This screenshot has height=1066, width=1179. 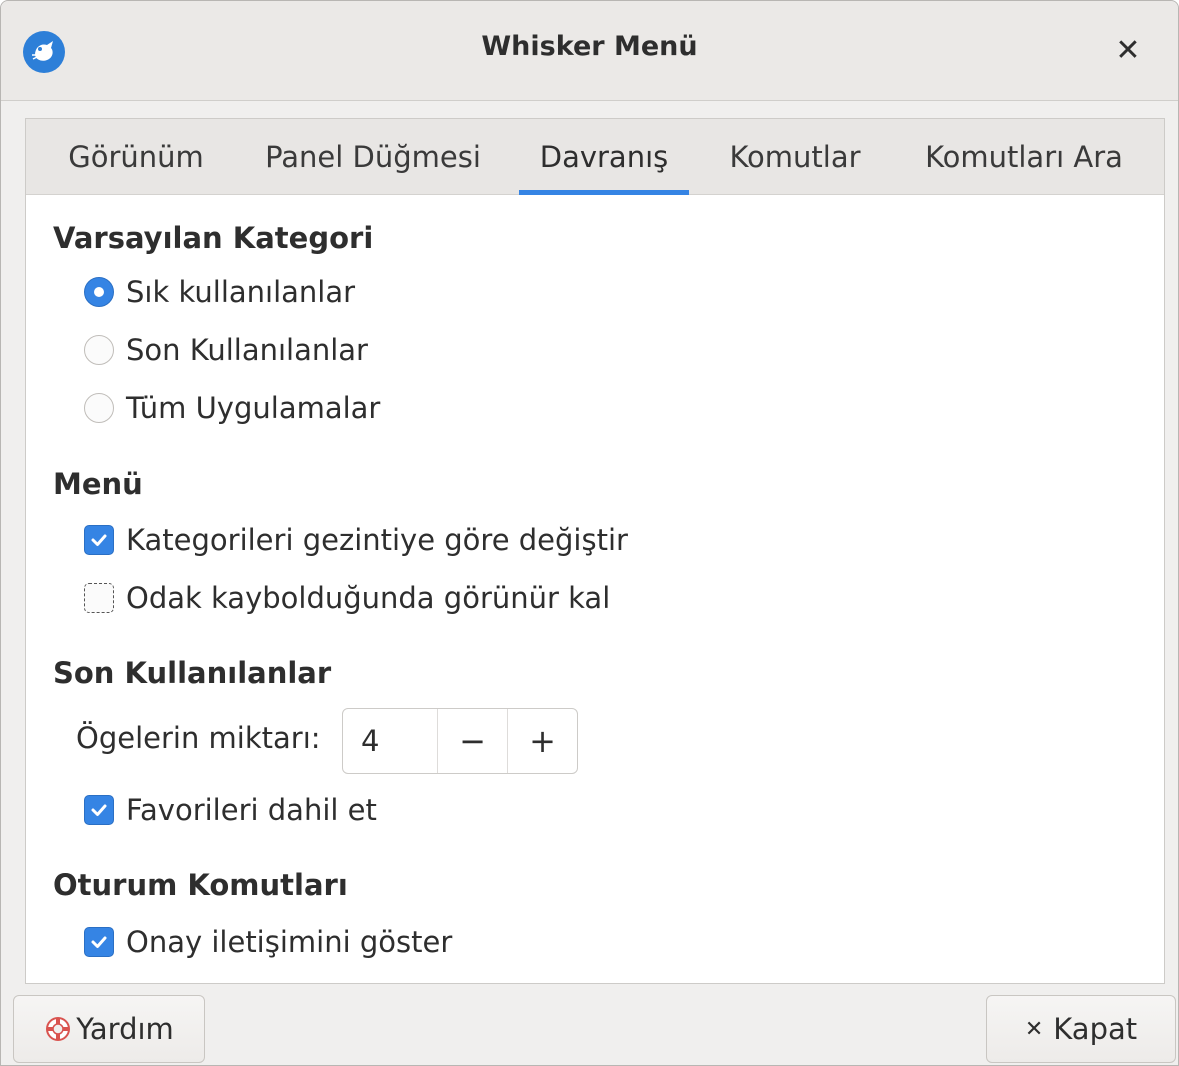 I want to click on checkbox-label: Kategorileri gezintiye göre değiştir, so click(x=377, y=540).